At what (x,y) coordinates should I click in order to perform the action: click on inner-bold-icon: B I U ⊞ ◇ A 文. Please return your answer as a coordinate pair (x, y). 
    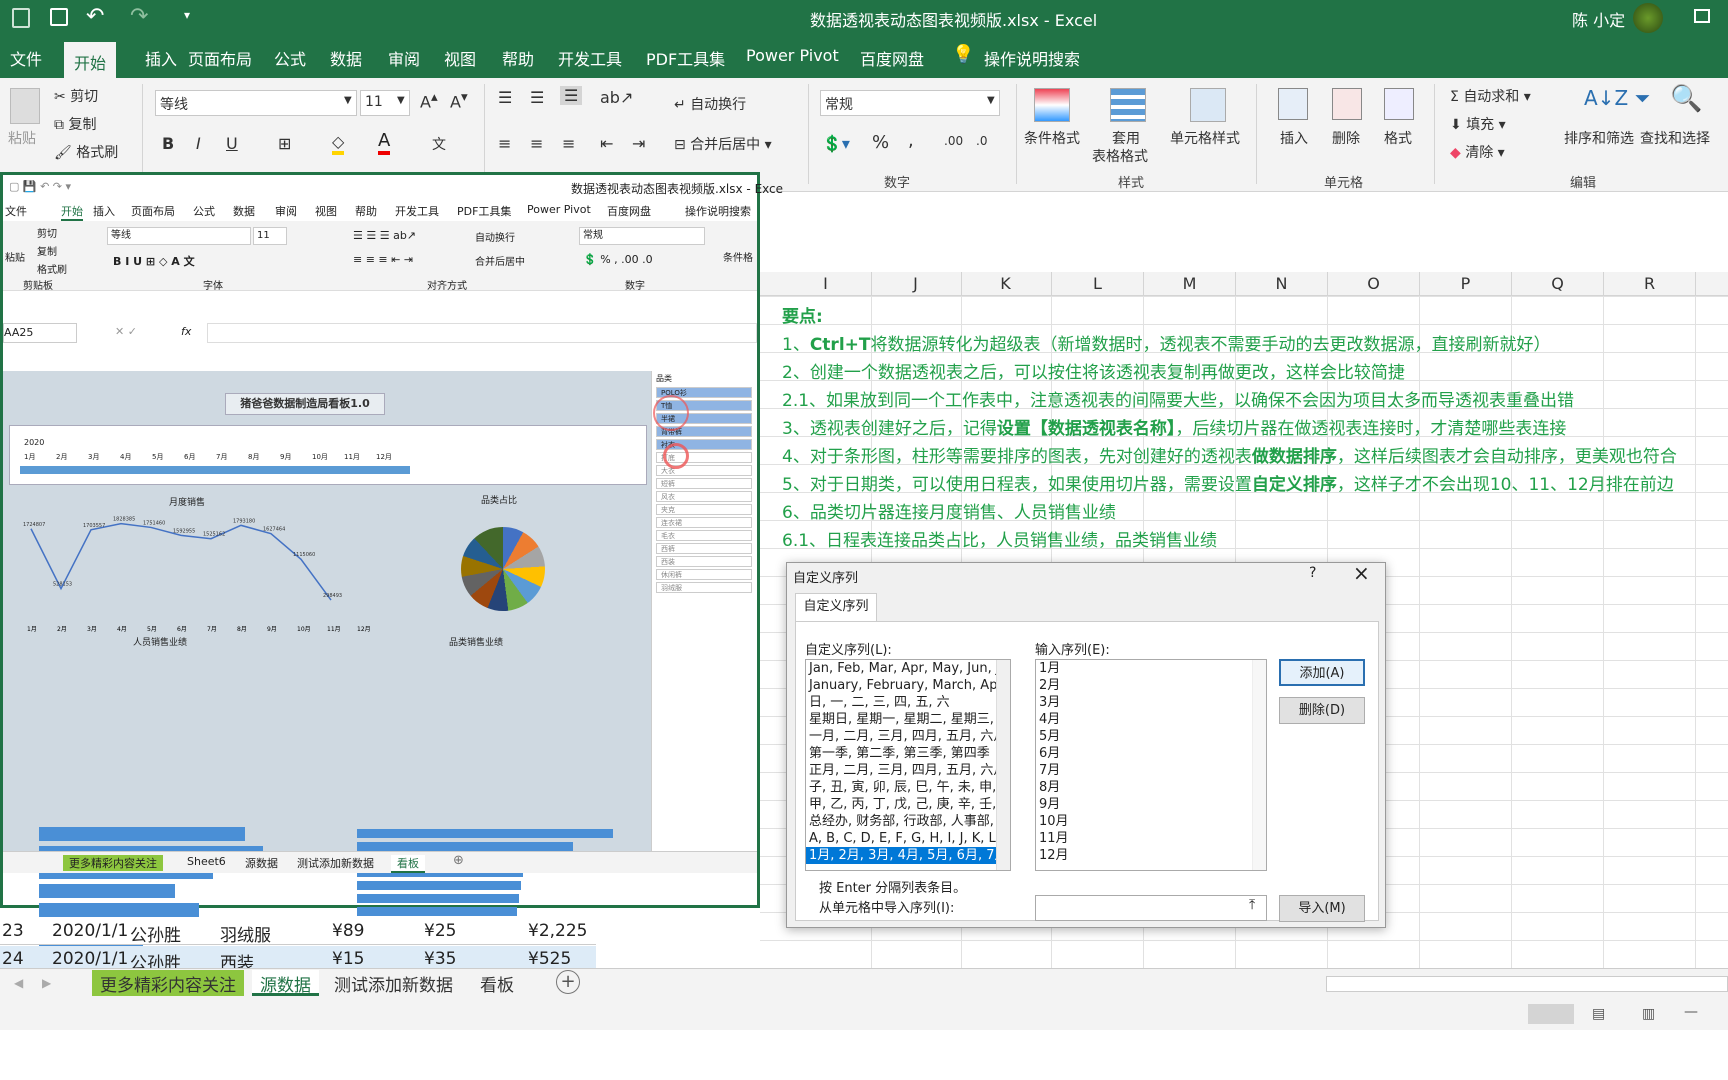
    Looking at the image, I should click on (154, 261).